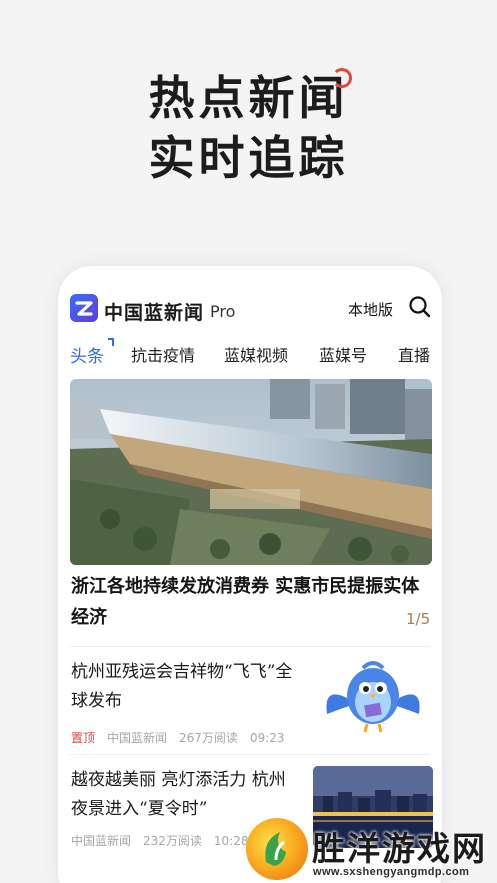  Describe the element at coordinates (83, 738) in the screenshot. I see `pinned-badge: 置顶` at that location.